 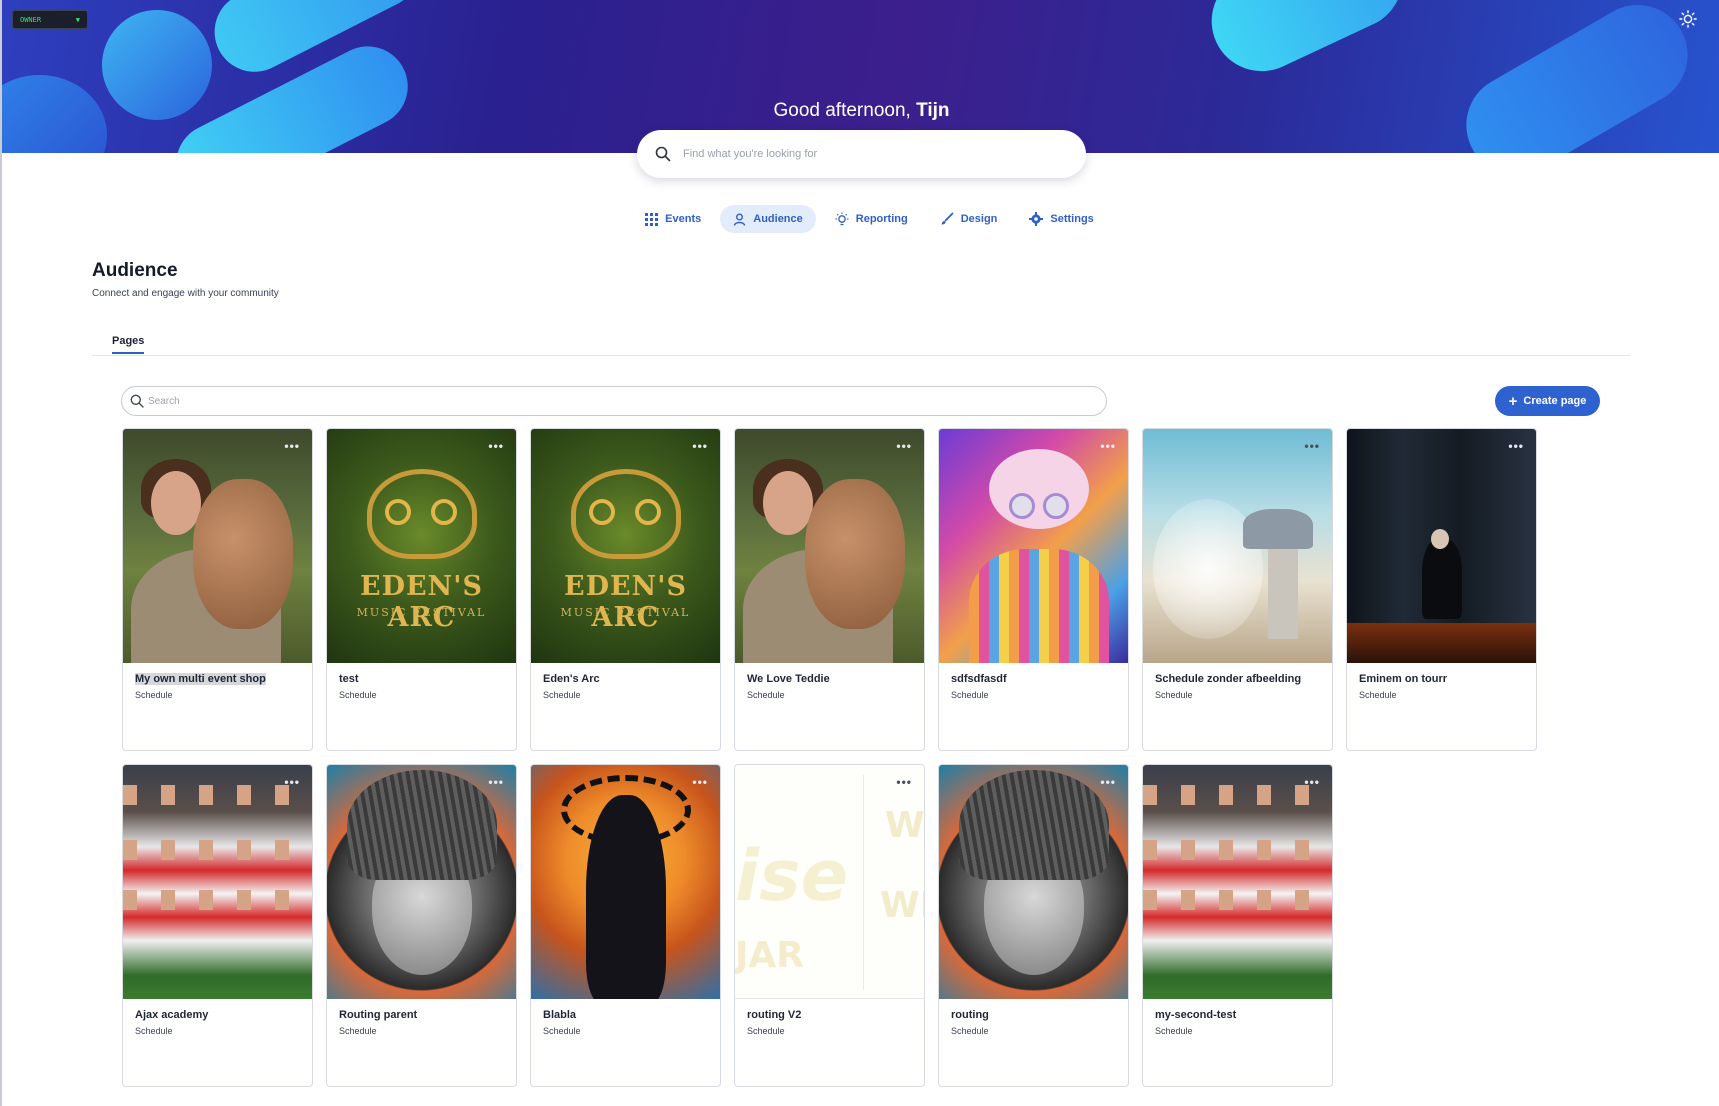 I want to click on sun-icon, so click(x=1688, y=19).